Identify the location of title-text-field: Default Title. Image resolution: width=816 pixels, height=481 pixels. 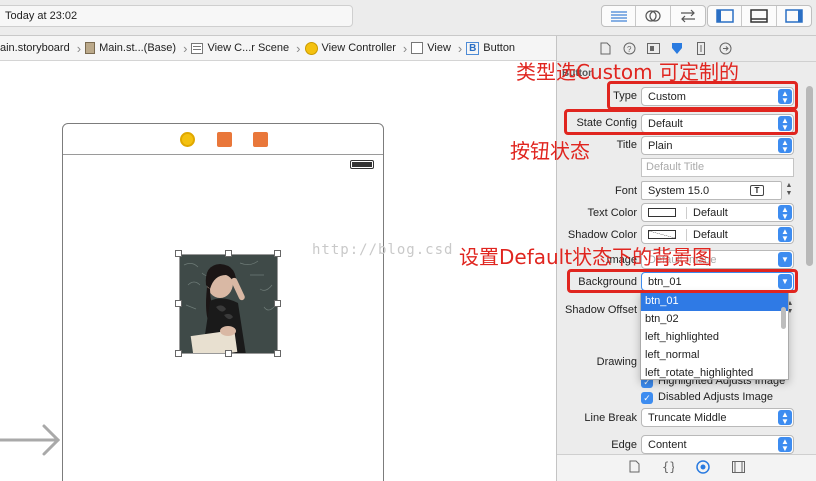
(717, 167).